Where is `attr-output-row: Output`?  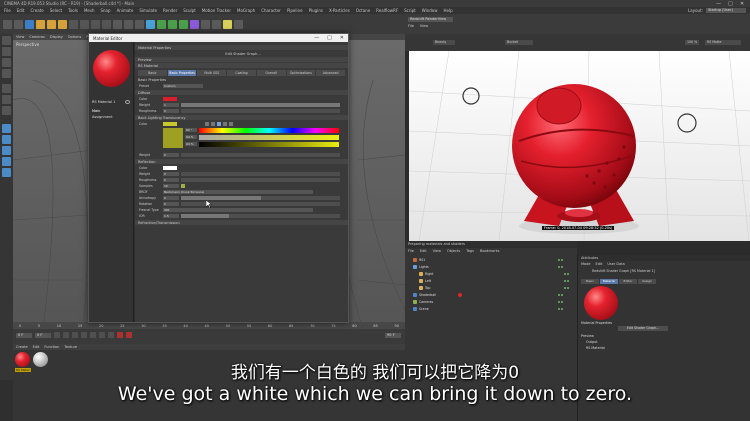
attr-output-row: Output is located at coordinates (591, 342).